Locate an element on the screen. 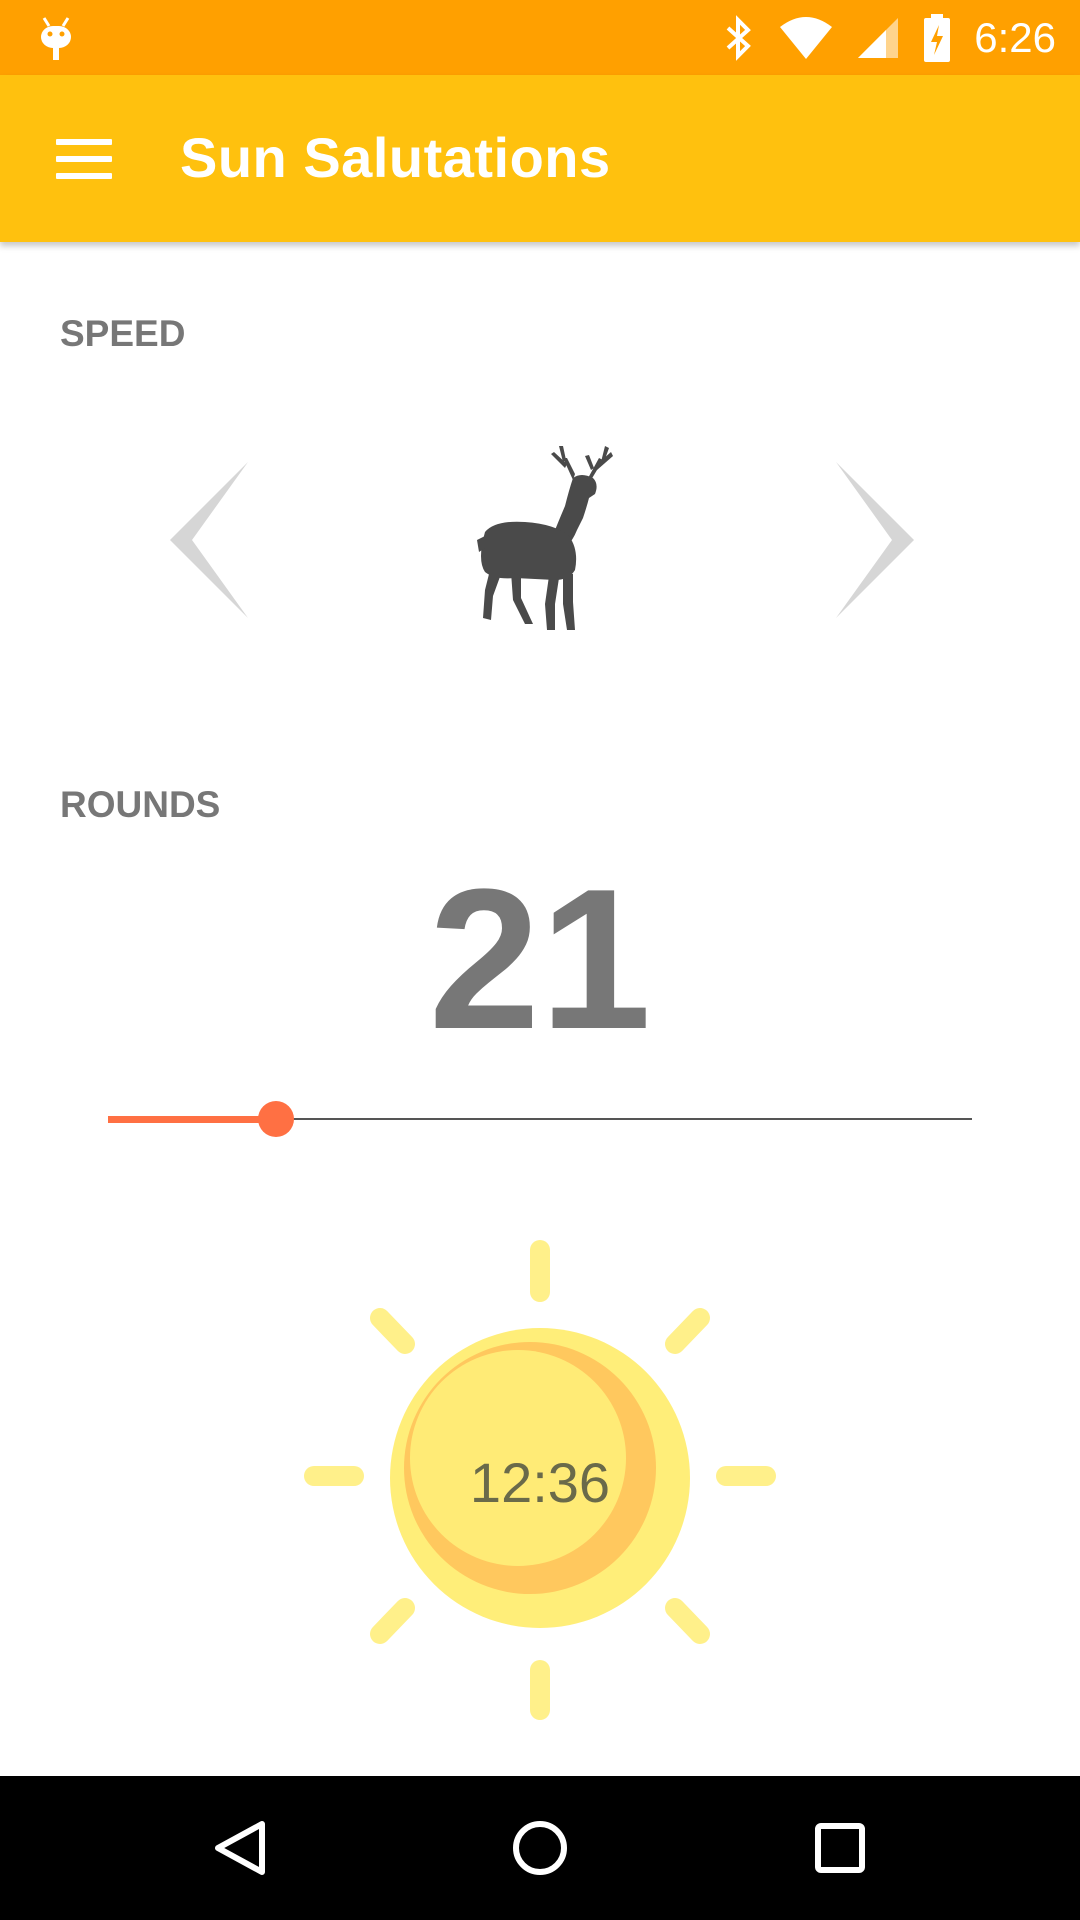 This screenshot has width=1080, height=1920. chevron-right-icon is located at coordinates (871, 540).